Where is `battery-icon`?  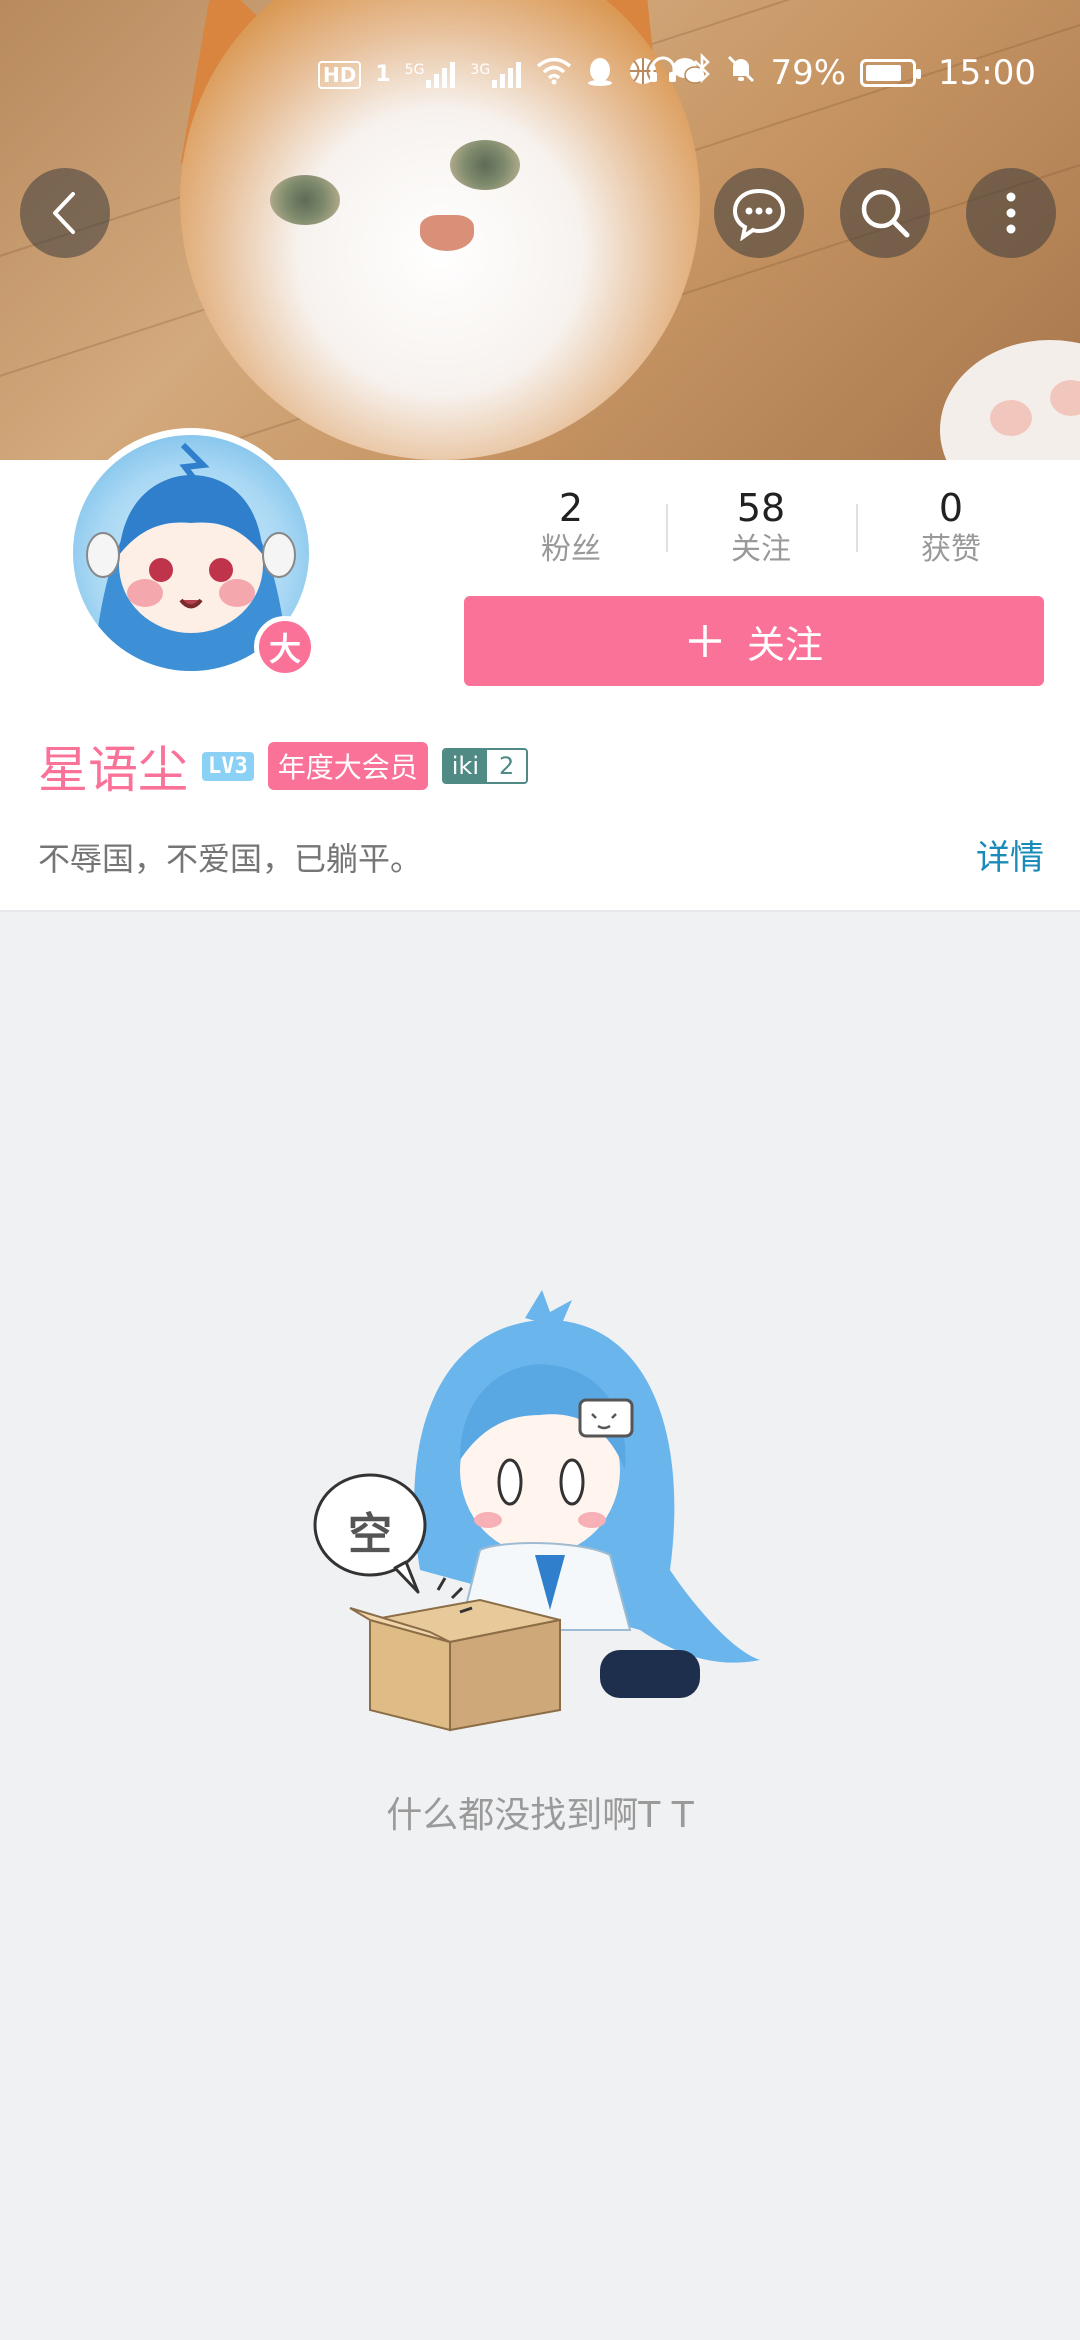
battery-icon is located at coordinates (891, 72).